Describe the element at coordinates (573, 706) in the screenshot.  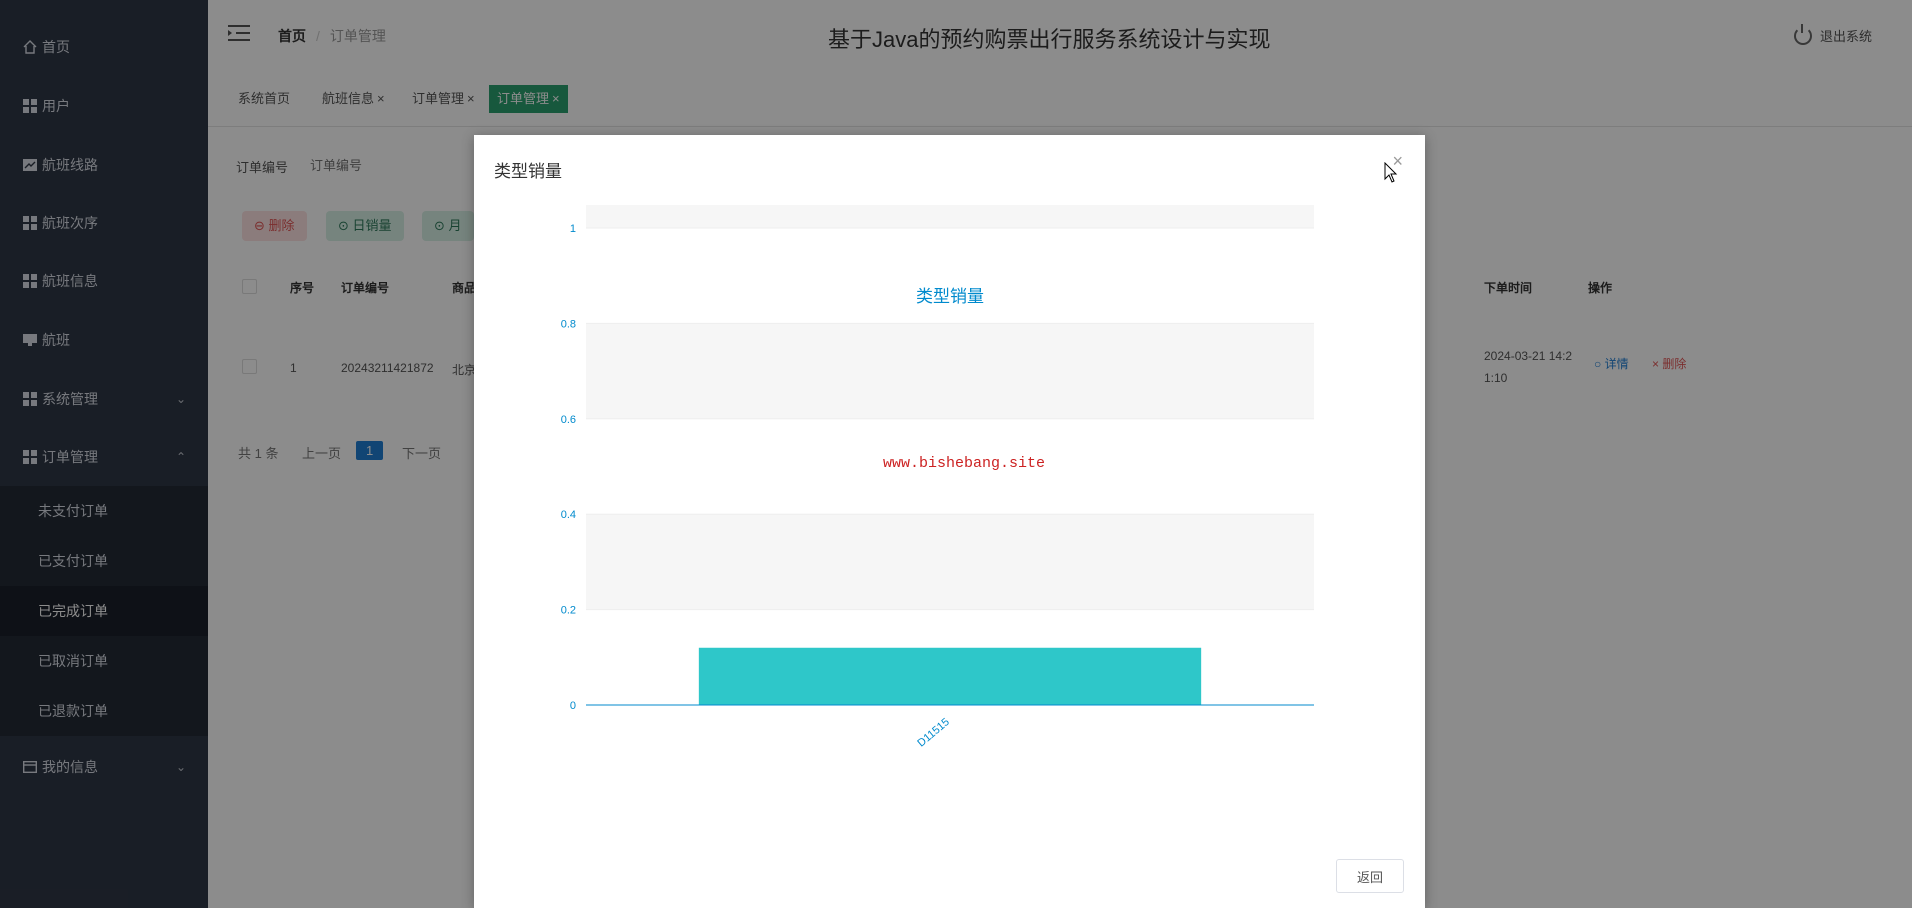
I see `y-tick-label: 0` at that location.